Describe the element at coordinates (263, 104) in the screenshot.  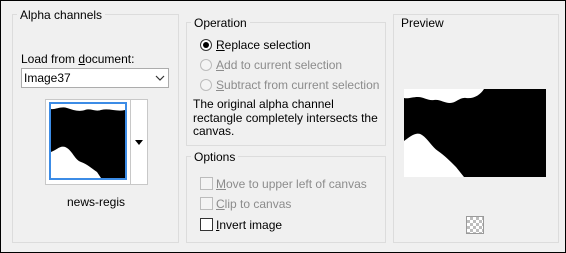
I see `operation-info-line-1: The original alpha channel` at that location.